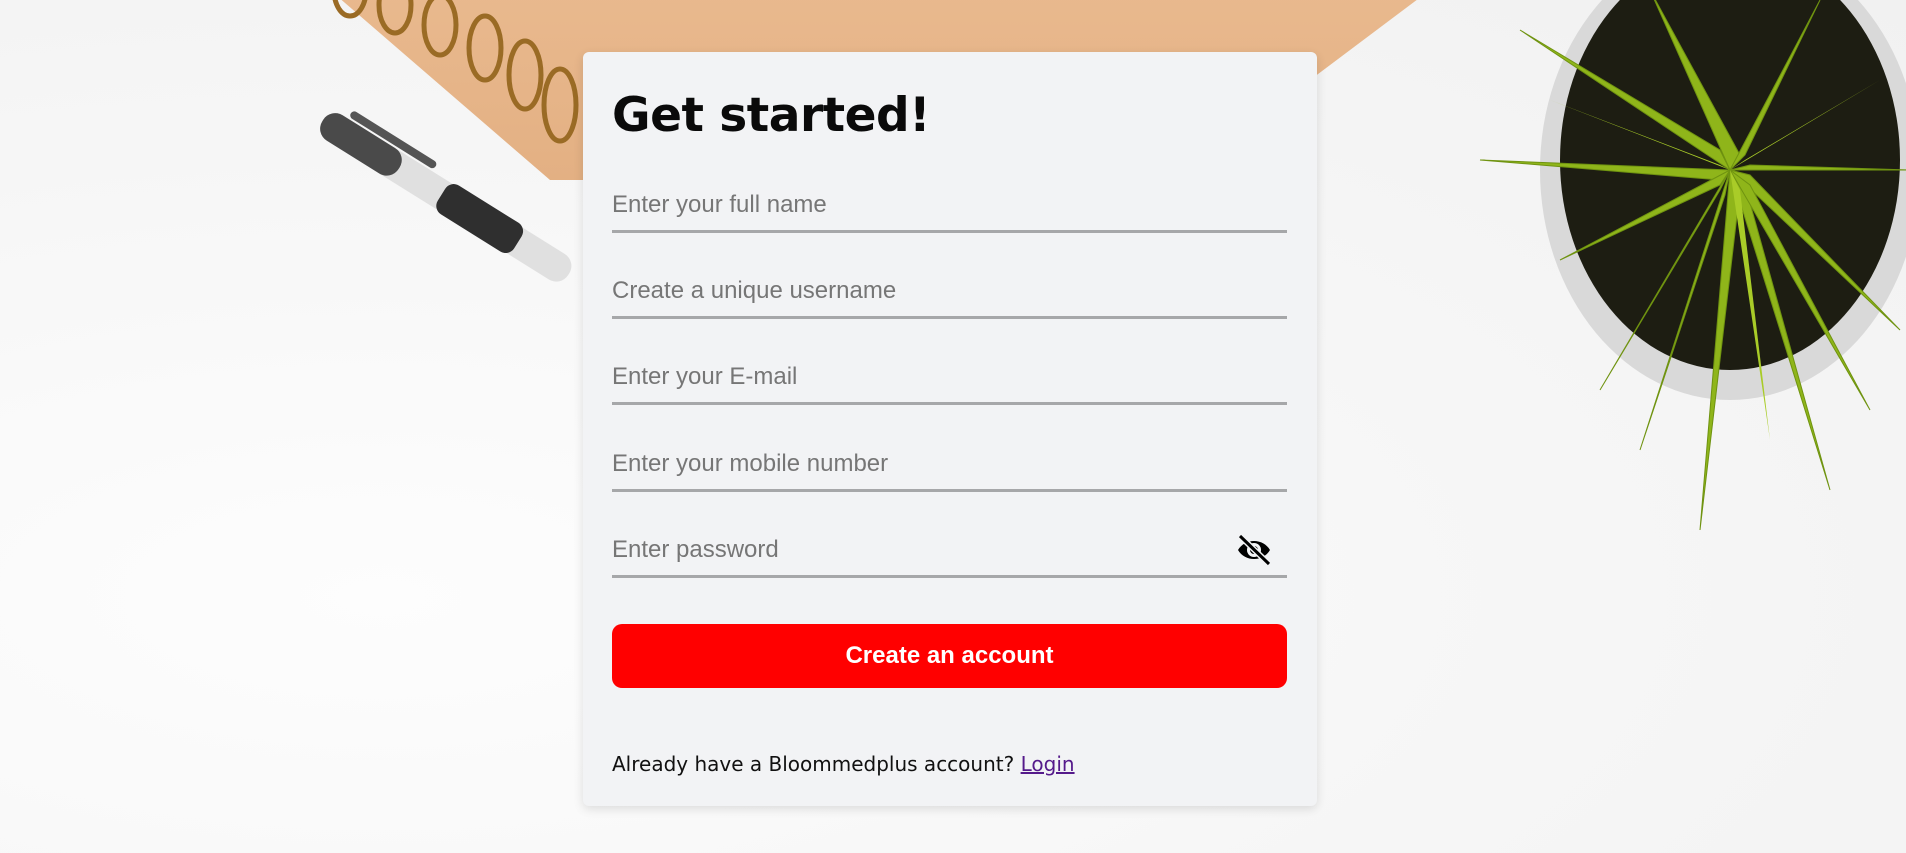 The width and height of the screenshot is (1906, 853). I want to click on login-prompt-text: Already have a Bloommedplus account?, so click(813, 764).